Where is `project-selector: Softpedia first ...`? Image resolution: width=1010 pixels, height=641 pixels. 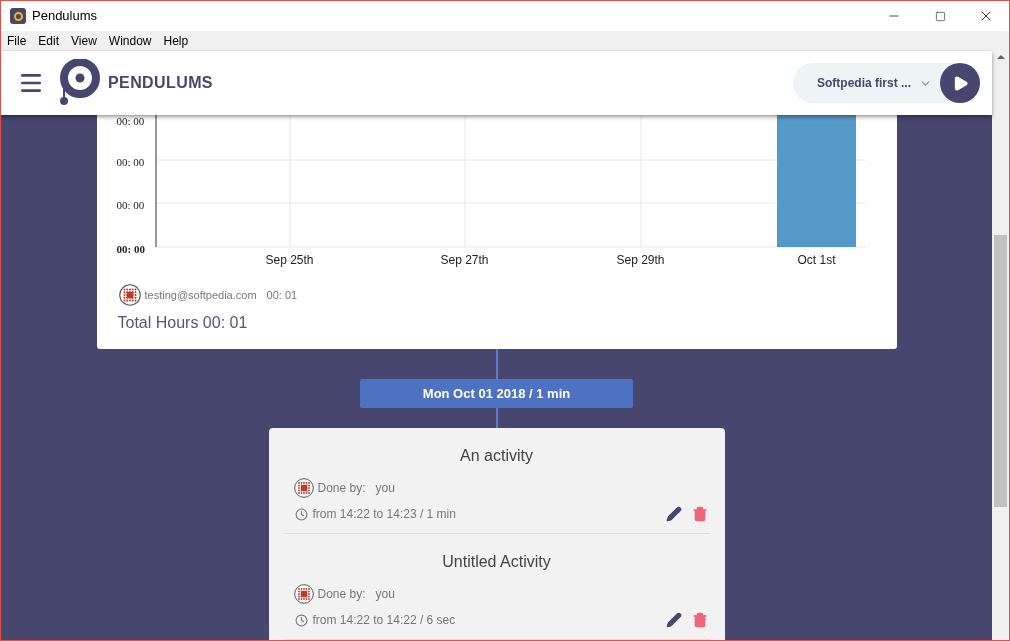
project-selector: Softpedia first ... is located at coordinates (886, 83).